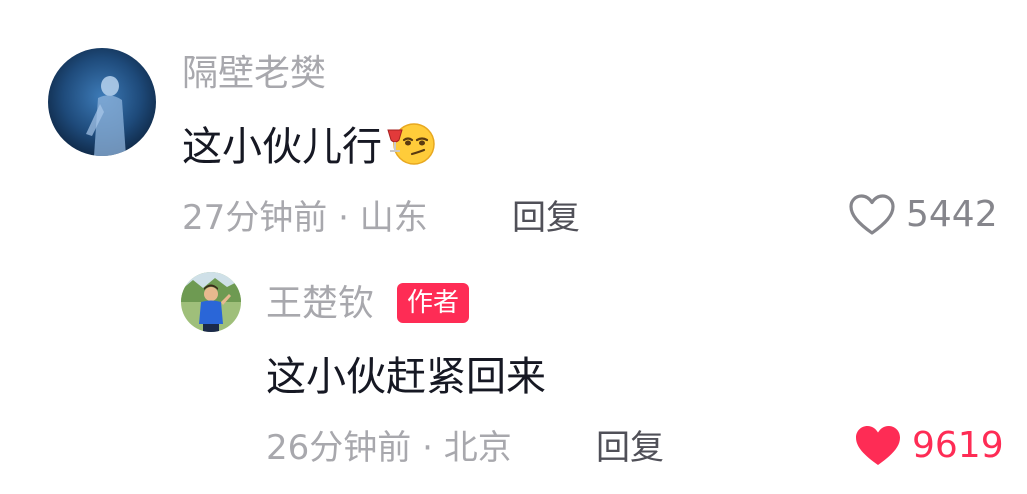 The height and width of the screenshot is (494, 1027). I want to click on reply-button: 回复, so click(546, 218).